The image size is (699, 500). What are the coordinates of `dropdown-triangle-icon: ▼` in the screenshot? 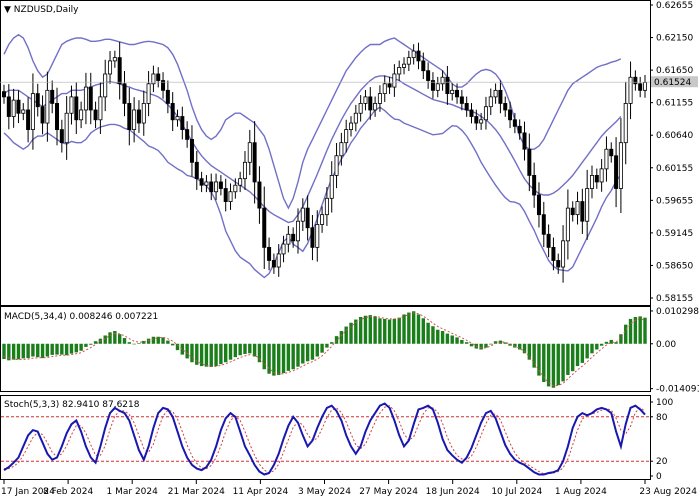 It's located at (9, 10).